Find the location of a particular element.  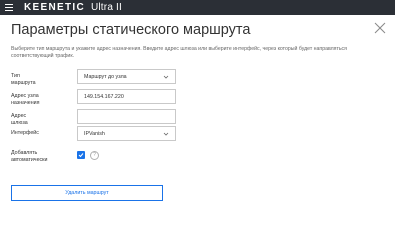

auto-add-checkbox is located at coordinates (81, 155).